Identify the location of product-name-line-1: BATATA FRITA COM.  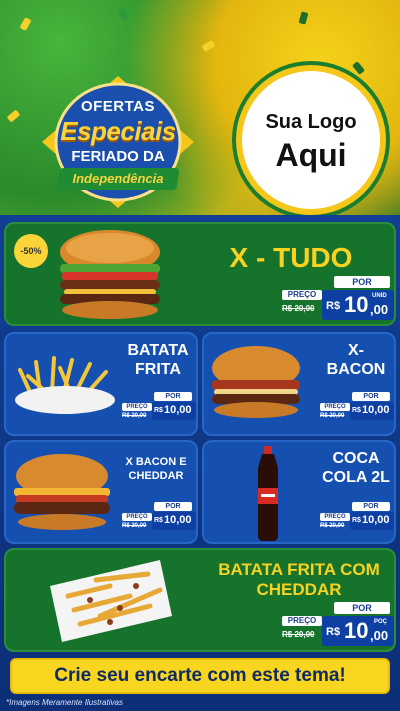
(299, 569).